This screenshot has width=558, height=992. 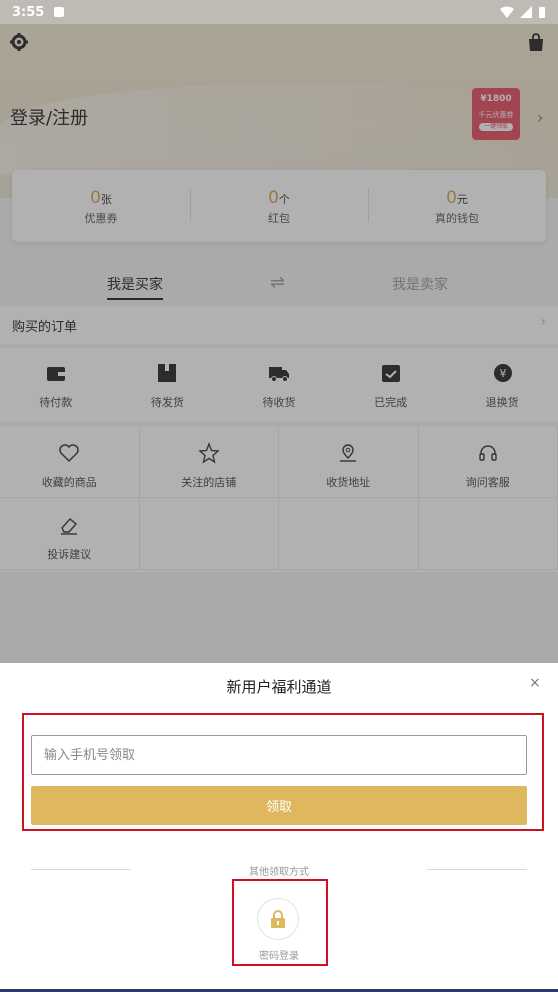 What do you see at coordinates (279, 755) in the screenshot?
I see `phone-input` at bounding box center [279, 755].